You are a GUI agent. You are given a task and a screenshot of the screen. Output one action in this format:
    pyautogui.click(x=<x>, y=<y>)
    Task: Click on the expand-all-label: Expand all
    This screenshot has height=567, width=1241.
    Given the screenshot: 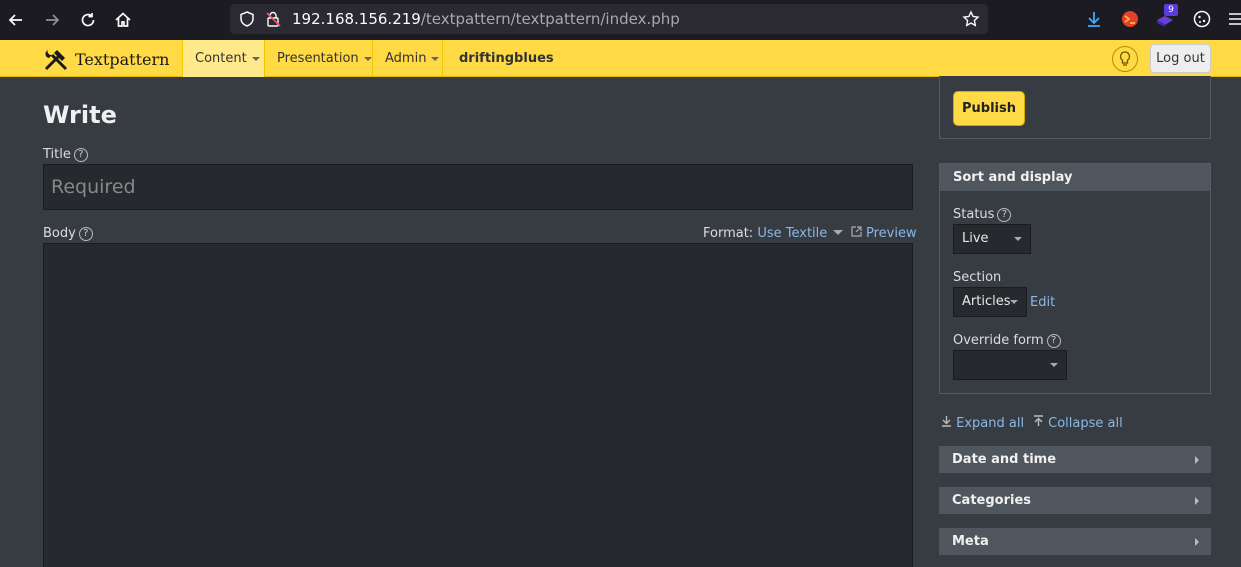 What is the action you would take?
    pyautogui.click(x=990, y=423)
    